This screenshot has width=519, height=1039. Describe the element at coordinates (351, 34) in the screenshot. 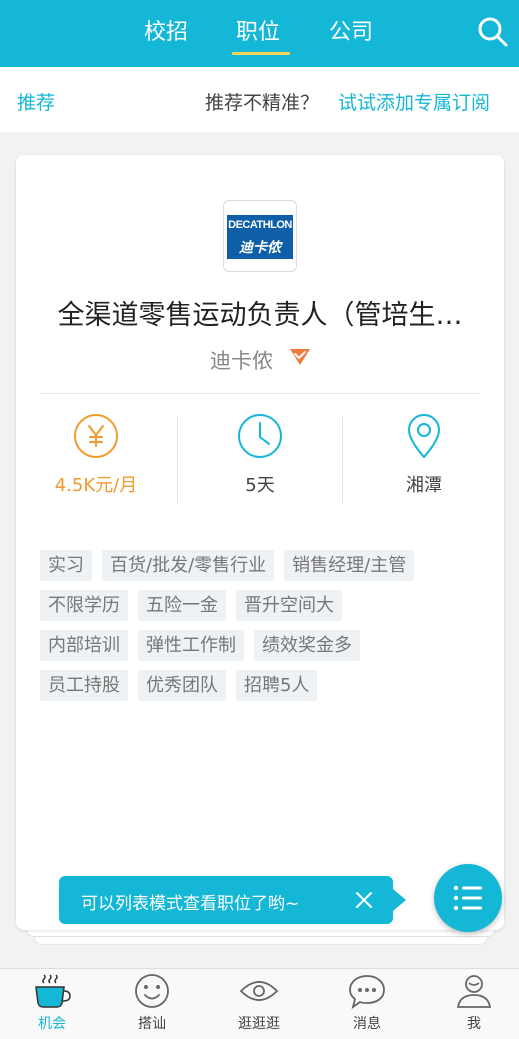

I see `tab-companies: 公司` at that location.